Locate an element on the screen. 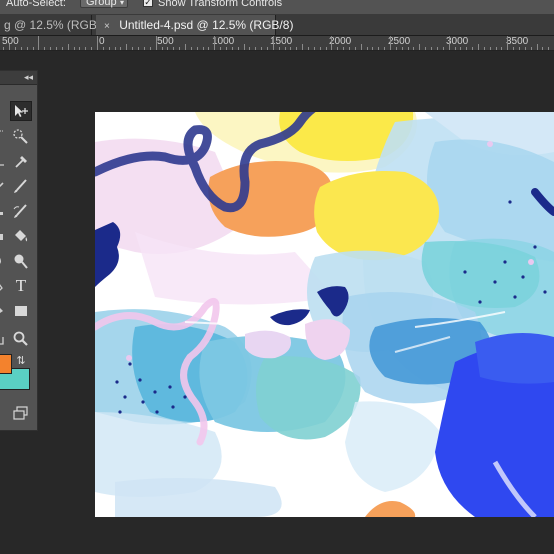  tab-untitled-4: × Untitled-4.psd @ 12.5% (RGB/8) is located at coordinates (194, 25).